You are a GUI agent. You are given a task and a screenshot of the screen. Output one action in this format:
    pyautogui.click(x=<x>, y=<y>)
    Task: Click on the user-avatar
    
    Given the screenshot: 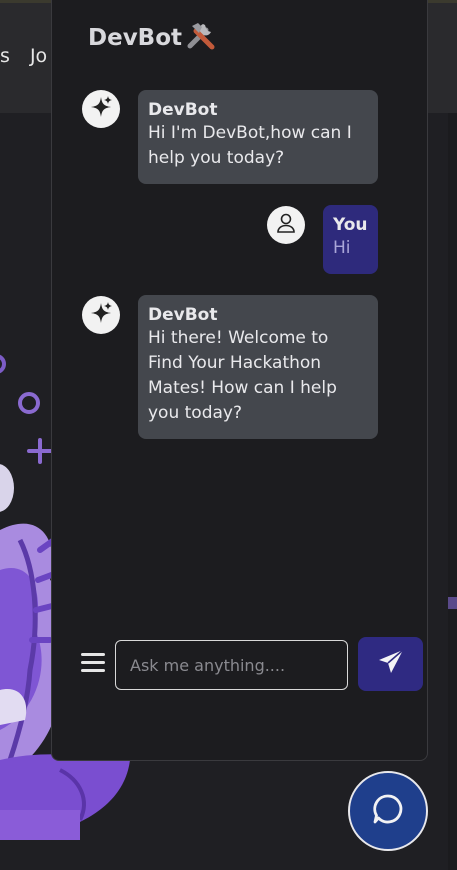 What is the action you would take?
    pyautogui.click(x=286, y=225)
    